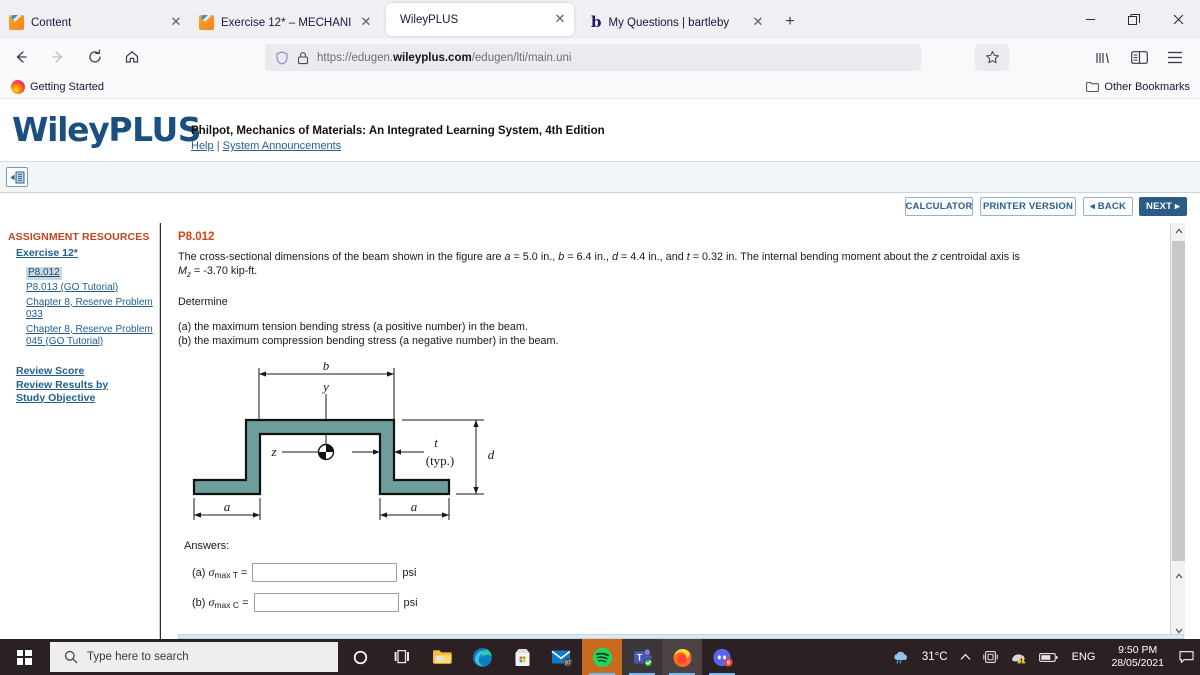 Image resolution: width=1200 pixels, height=675 pixels. I want to click on bookmark-label: Getting Started, so click(67, 86).